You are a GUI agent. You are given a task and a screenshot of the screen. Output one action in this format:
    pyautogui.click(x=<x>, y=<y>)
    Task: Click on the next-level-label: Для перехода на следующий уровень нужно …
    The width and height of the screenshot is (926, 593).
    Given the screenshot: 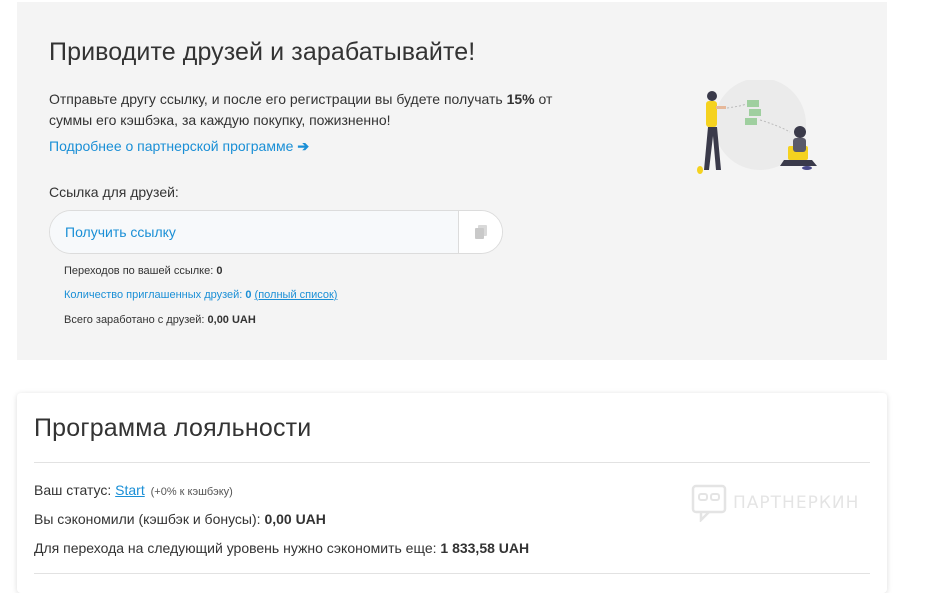 What is the action you would take?
    pyautogui.click(x=237, y=548)
    